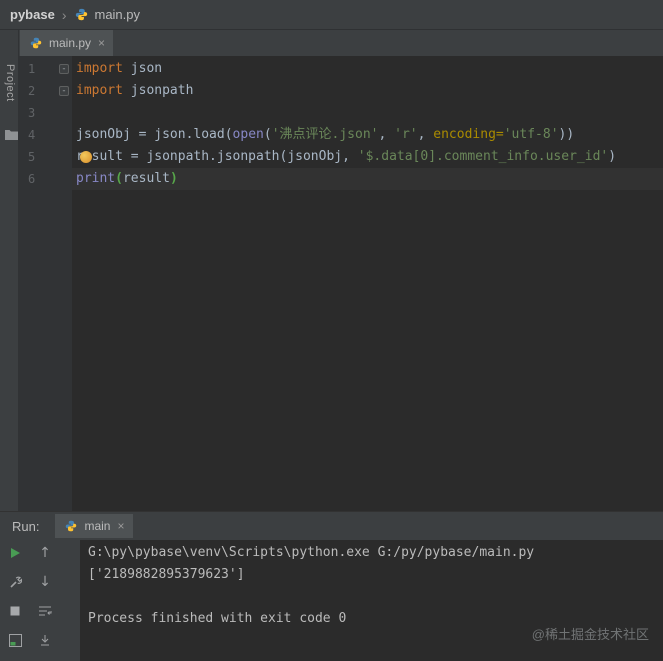 This screenshot has height=661, width=663. I want to click on chevron-right-icon: ›, so click(64, 14).